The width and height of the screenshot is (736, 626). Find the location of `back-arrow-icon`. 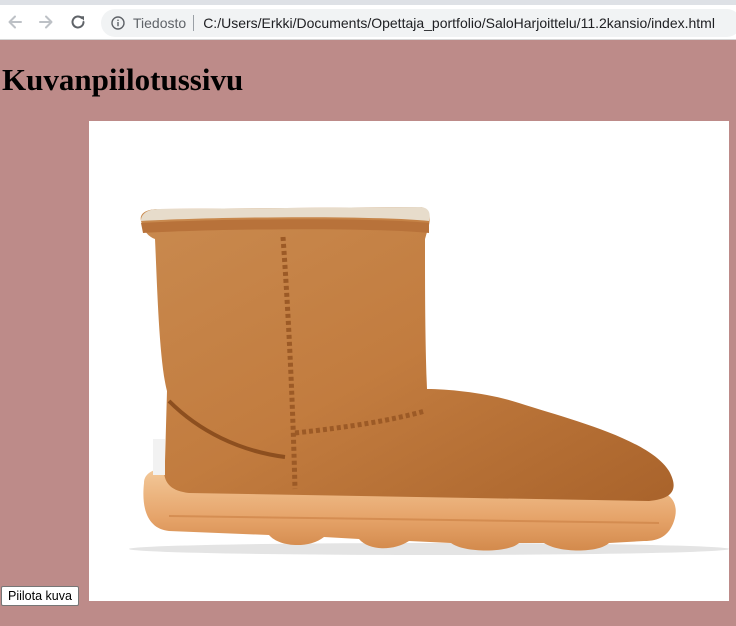

back-arrow-icon is located at coordinates (15, 22).